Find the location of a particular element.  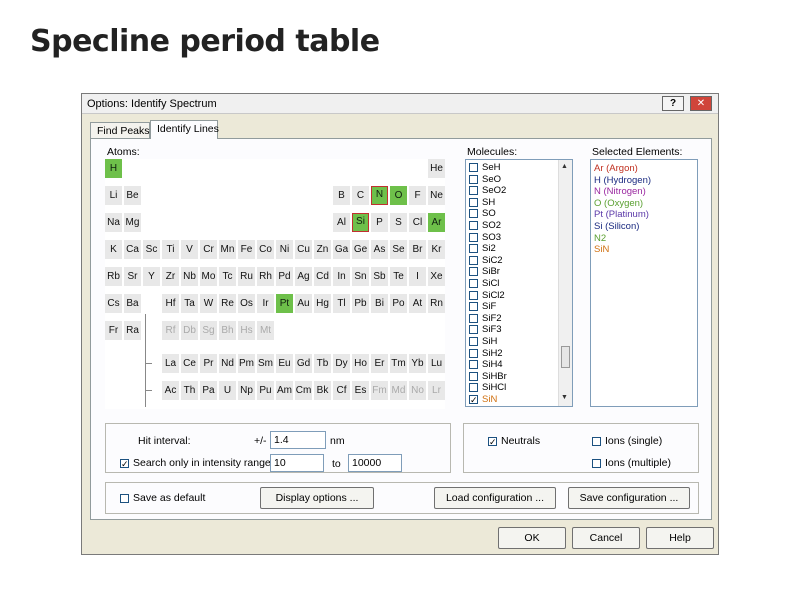

element-o: O is located at coordinates (398, 195).